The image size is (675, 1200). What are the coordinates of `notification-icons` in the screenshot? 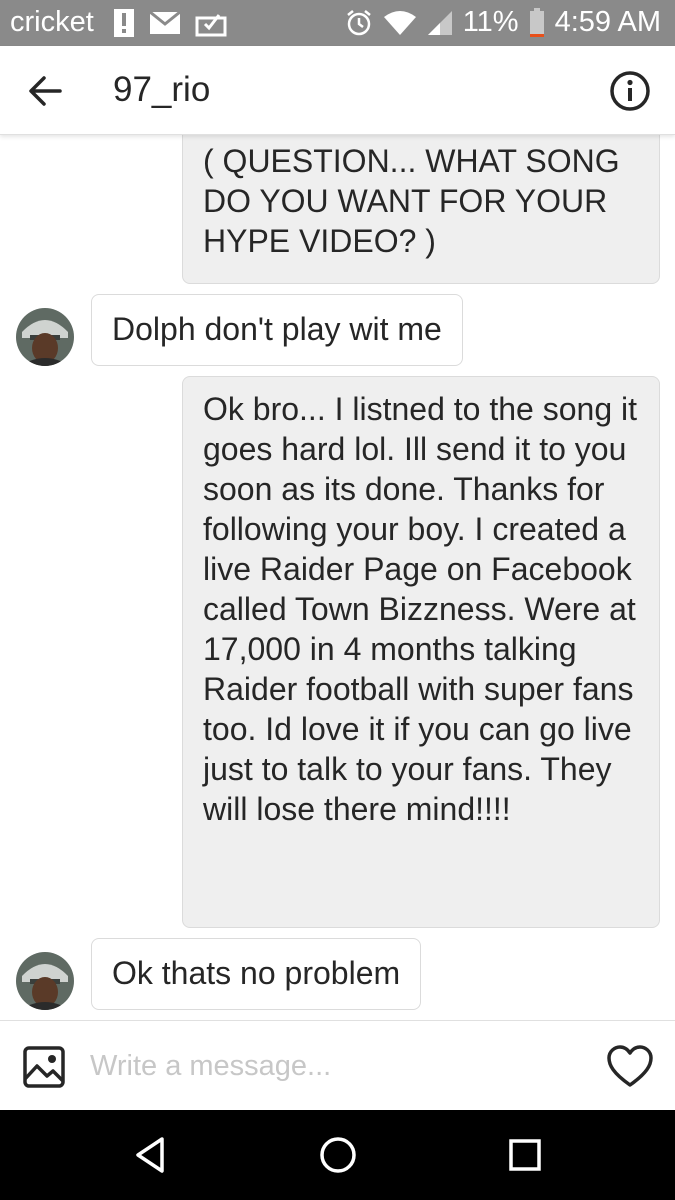 It's located at (170, 23).